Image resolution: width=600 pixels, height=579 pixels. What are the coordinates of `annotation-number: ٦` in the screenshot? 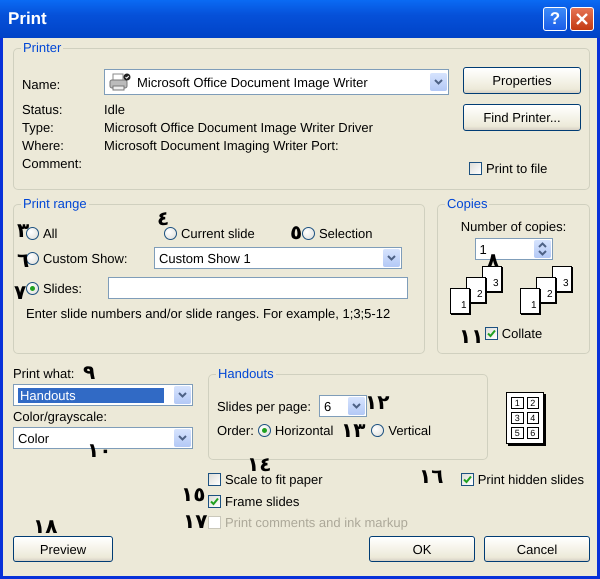 It's located at (23, 260).